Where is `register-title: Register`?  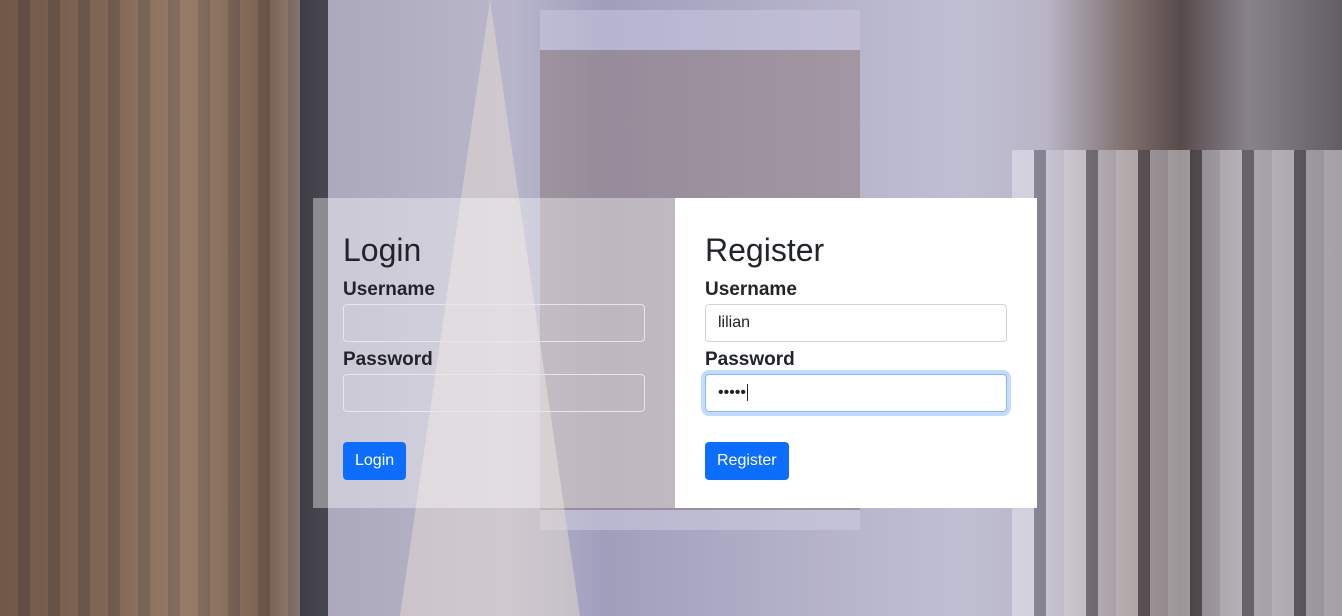 register-title: Register is located at coordinates (765, 250).